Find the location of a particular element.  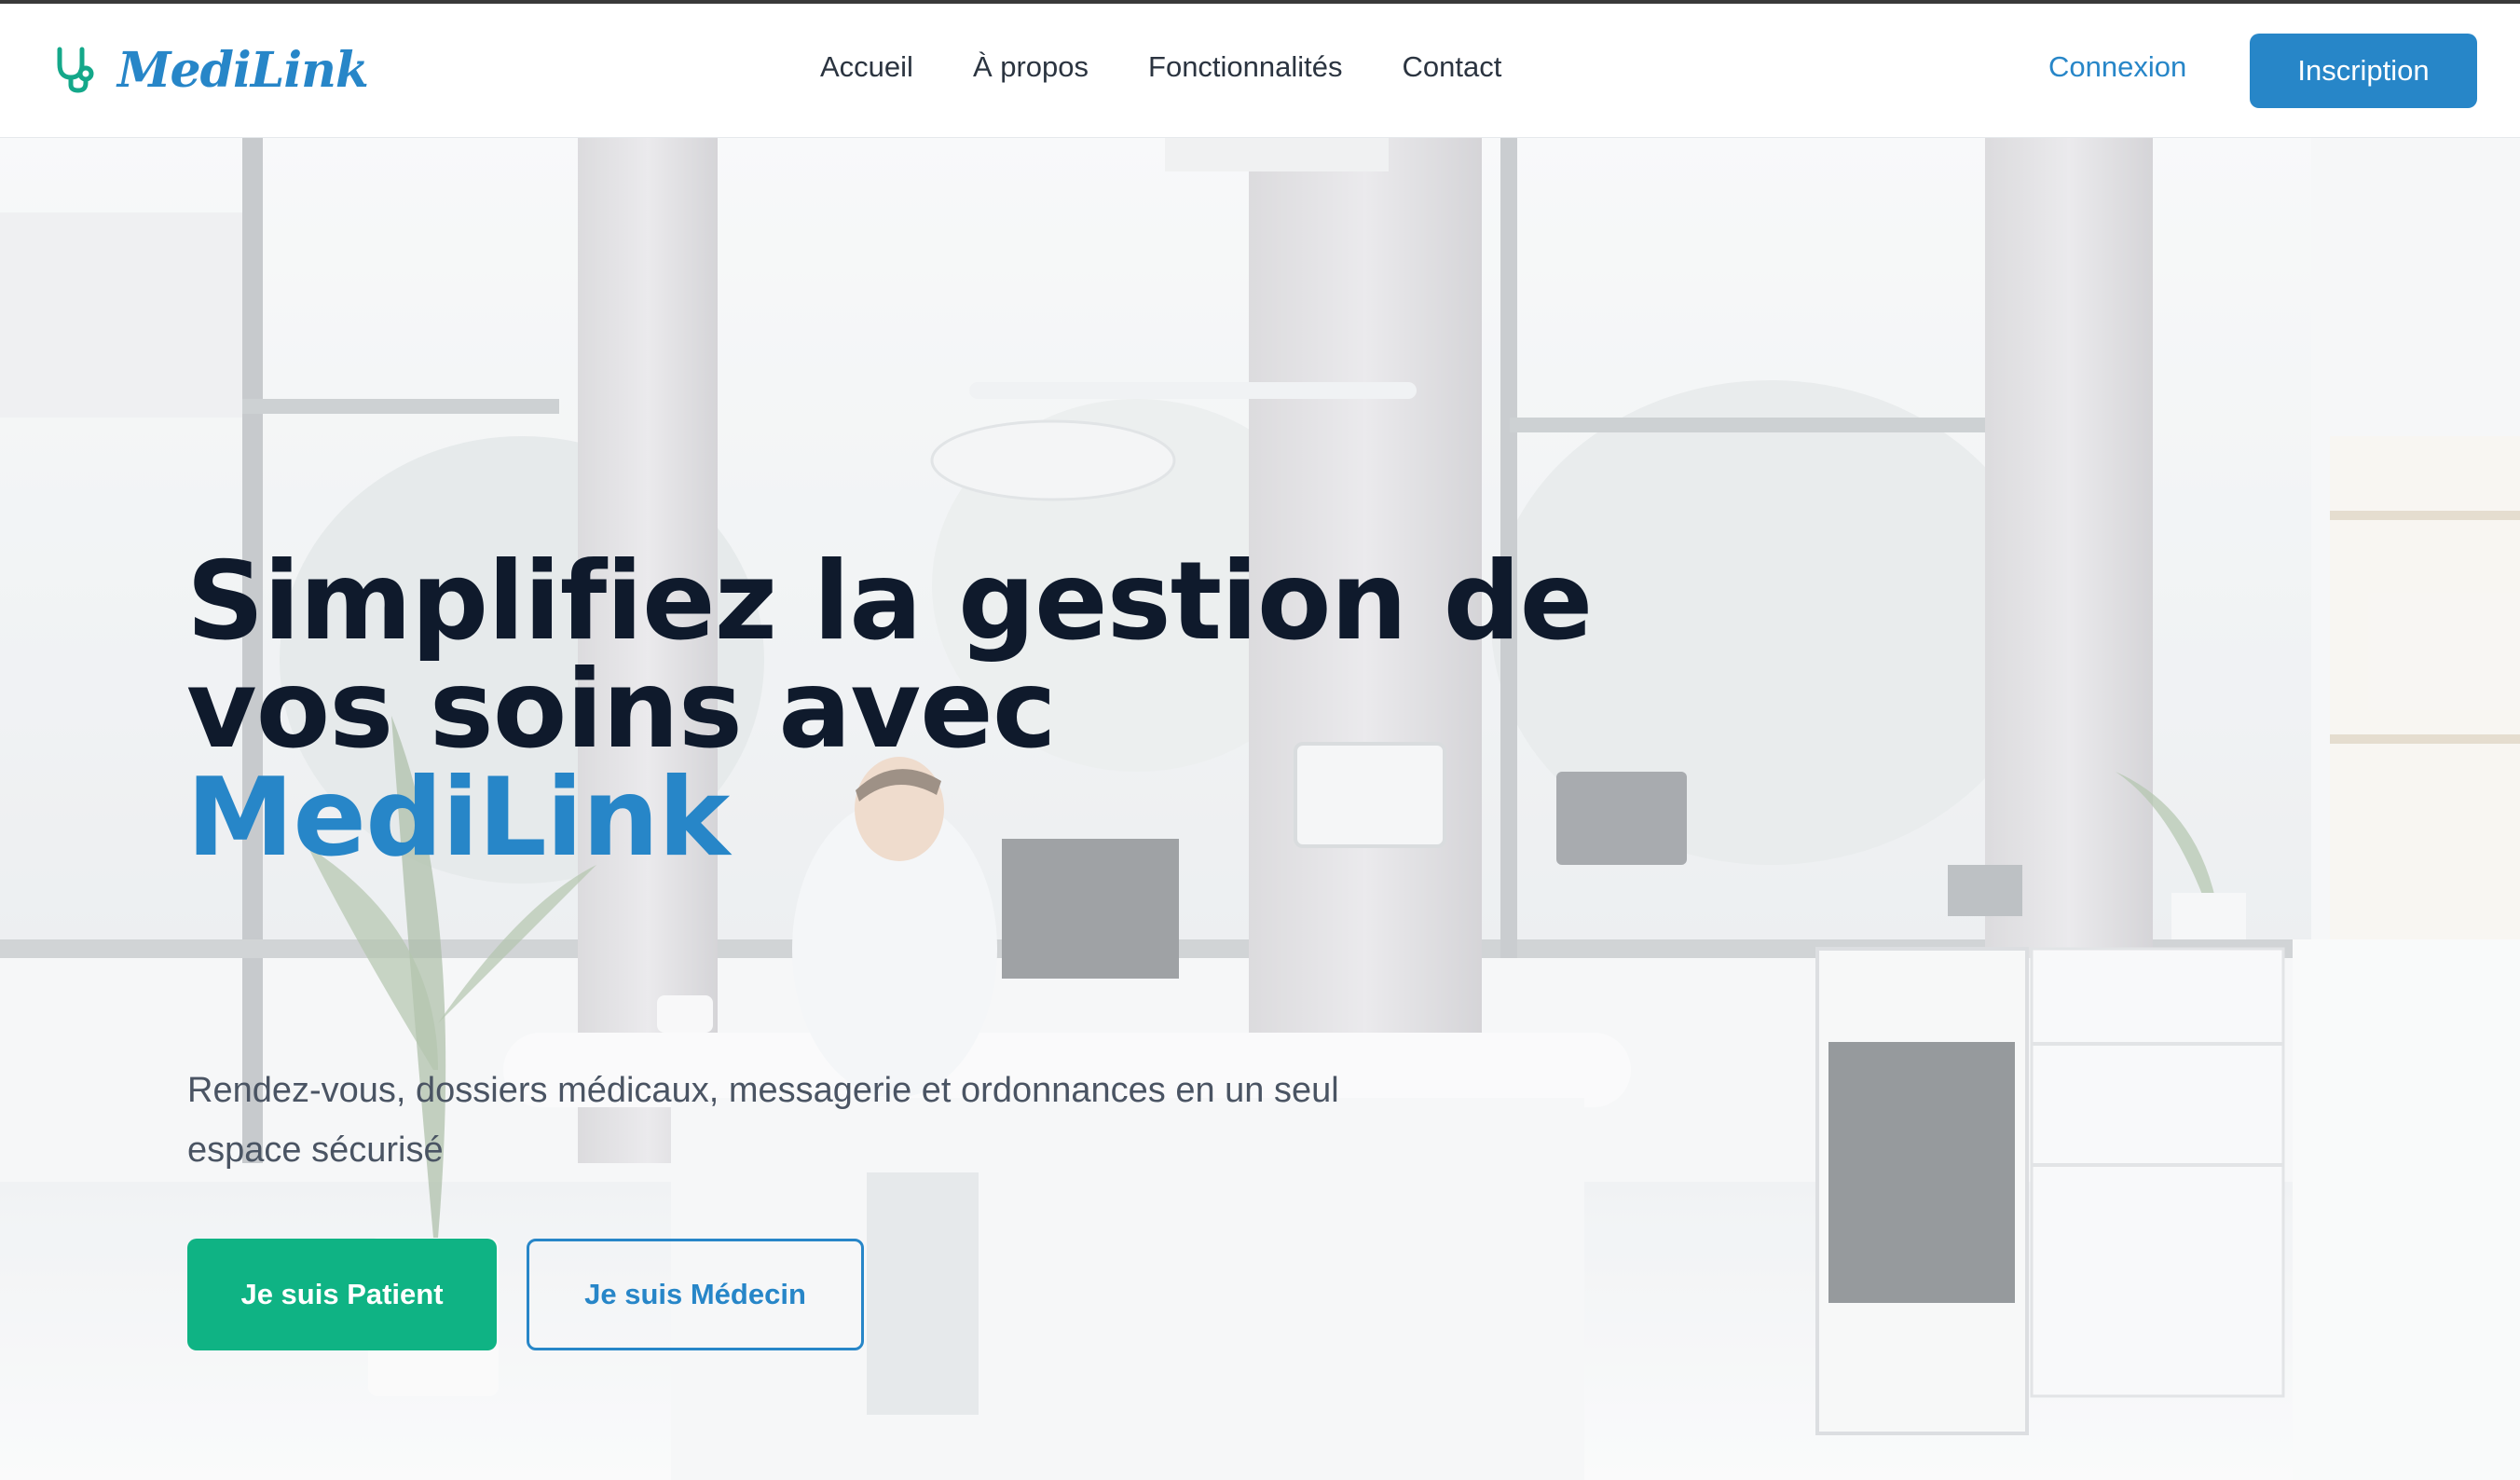

nav-link-accueil: Accueil is located at coordinates (866, 67).